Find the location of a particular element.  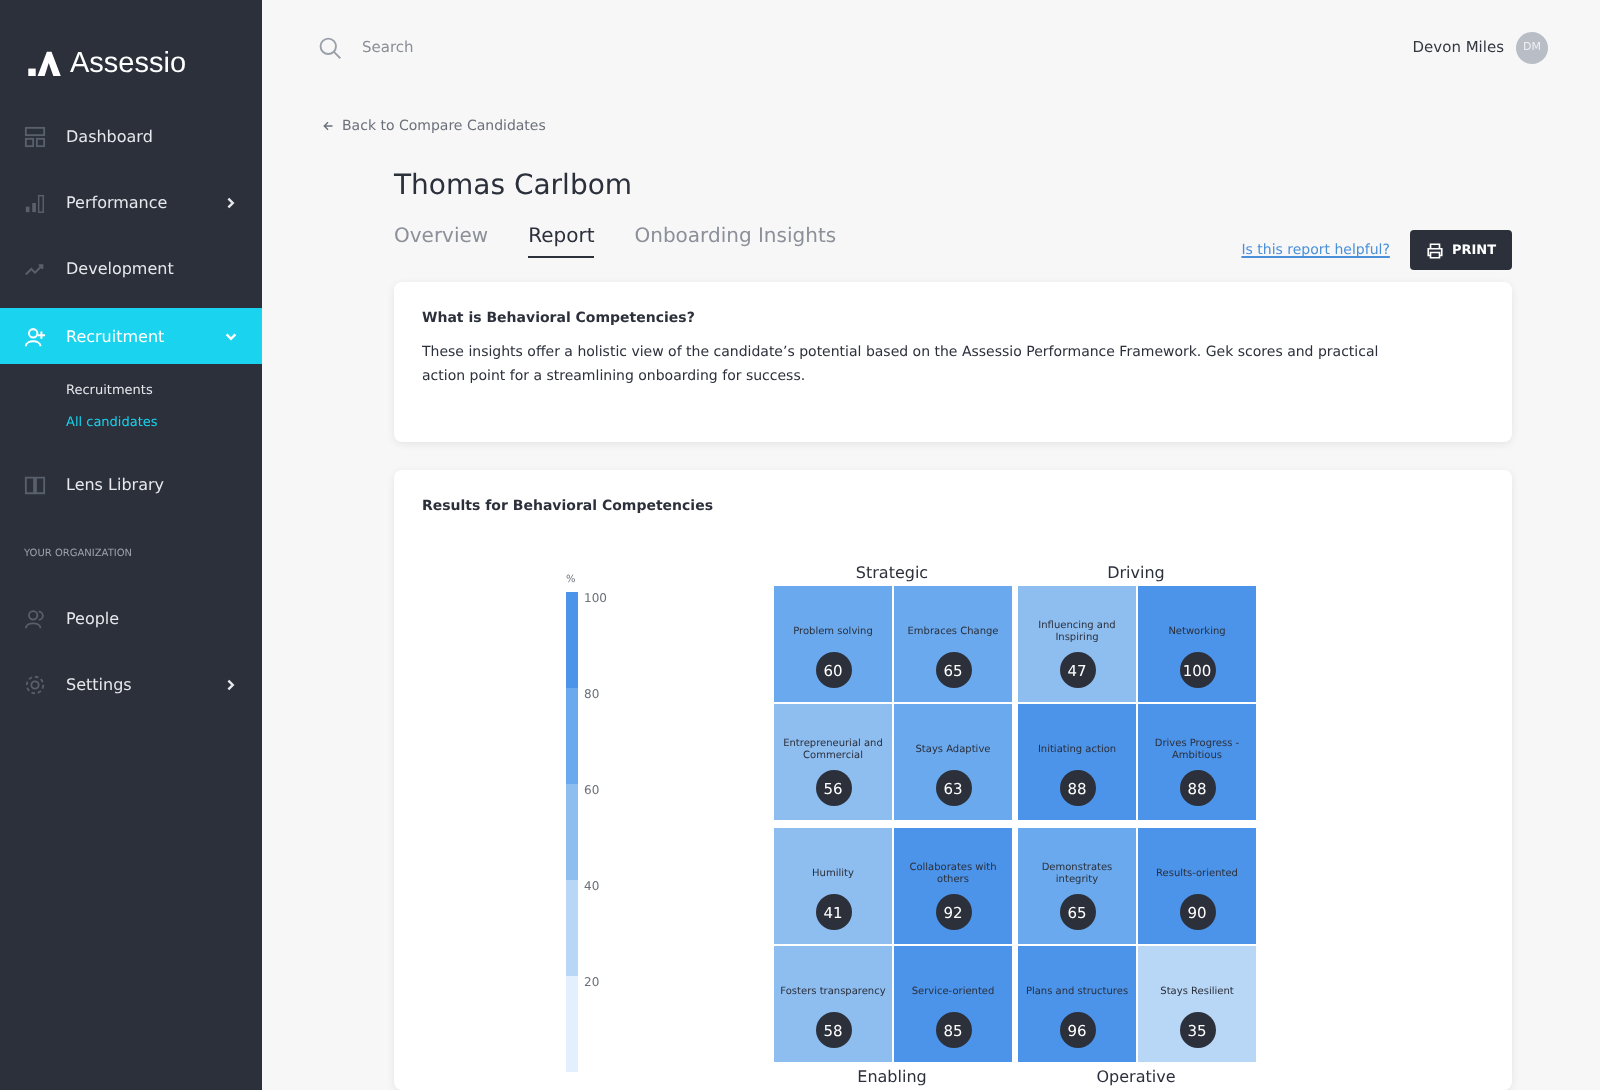

book-icon is located at coordinates (35, 485).